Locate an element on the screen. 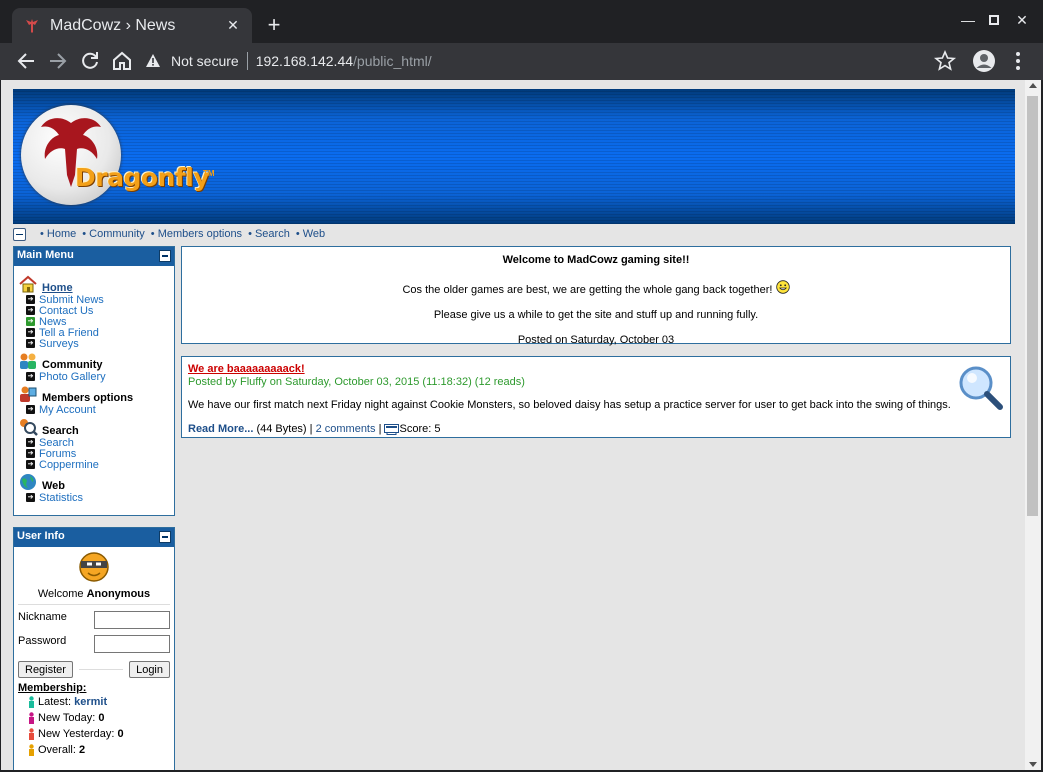 The height and width of the screenshot is (772, 1043). password-row: Password is located at coordinates (94, 644).